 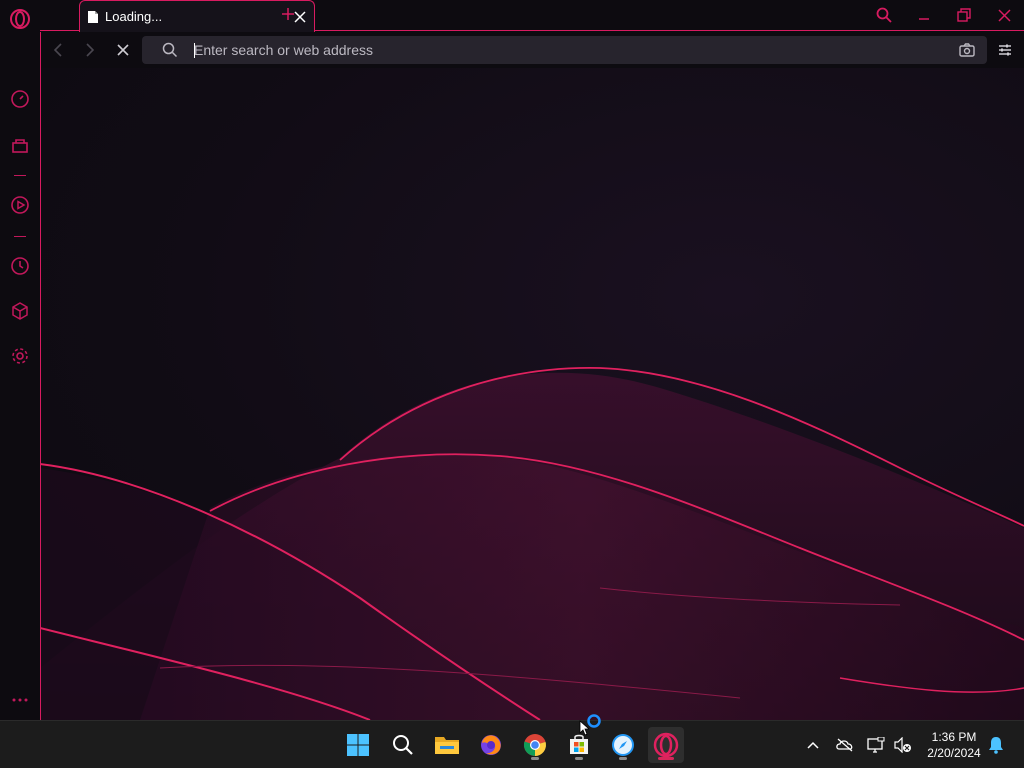 What do you see at coordinates (20, 19) in the screenshot?
I see `opera-logo-icon` at bounding box center [20, 19].